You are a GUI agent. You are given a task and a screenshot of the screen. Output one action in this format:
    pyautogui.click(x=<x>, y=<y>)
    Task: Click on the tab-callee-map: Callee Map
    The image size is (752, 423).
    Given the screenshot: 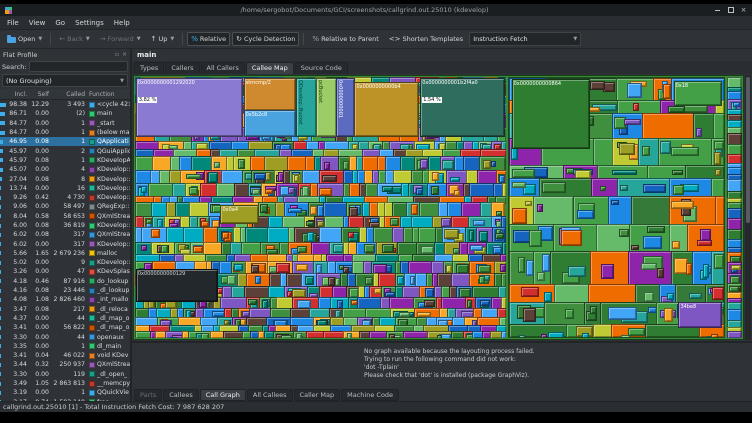 What is the action you would take?
    pyautogui.click(x=269, y=68)
    